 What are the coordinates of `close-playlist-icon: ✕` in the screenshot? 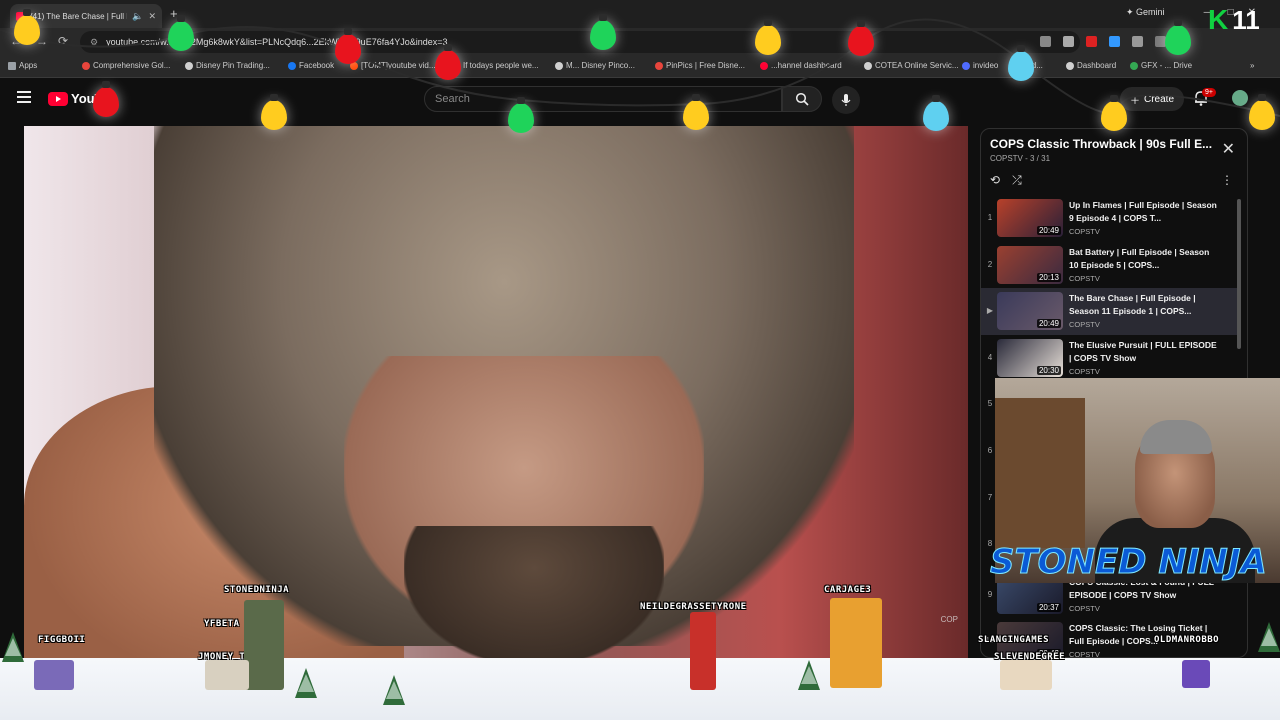 It's located at (1228, 149).